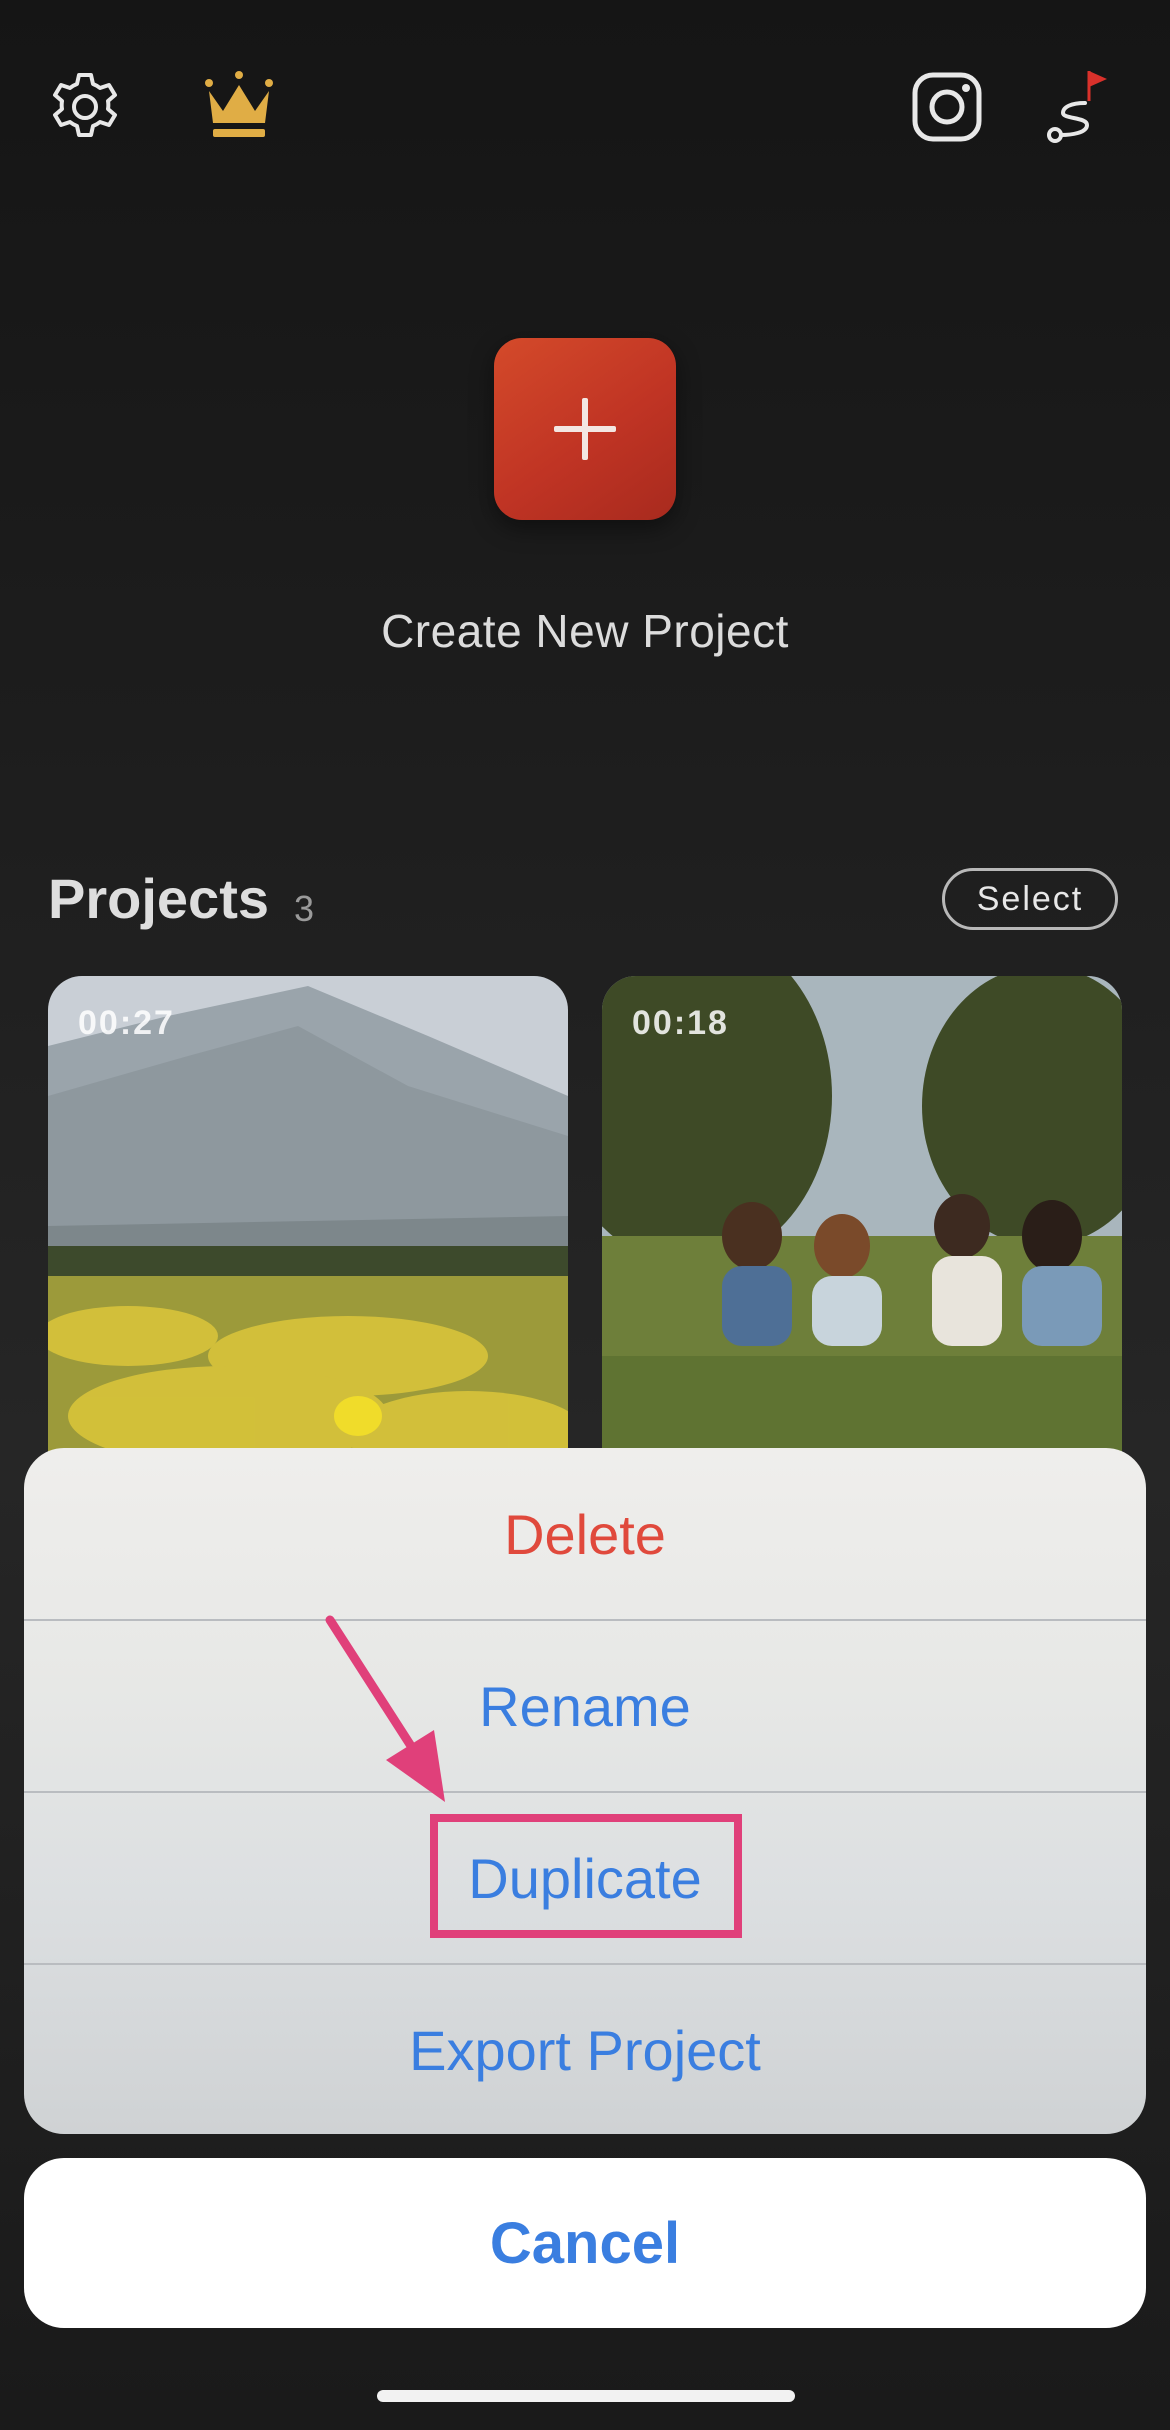 The height and width of the screenshot is (2430, 1170). What do you see at coordinates (385, 1708) in the screenshot?
I see `annotation-arrow-icon` at bounding box center [385, 1708].